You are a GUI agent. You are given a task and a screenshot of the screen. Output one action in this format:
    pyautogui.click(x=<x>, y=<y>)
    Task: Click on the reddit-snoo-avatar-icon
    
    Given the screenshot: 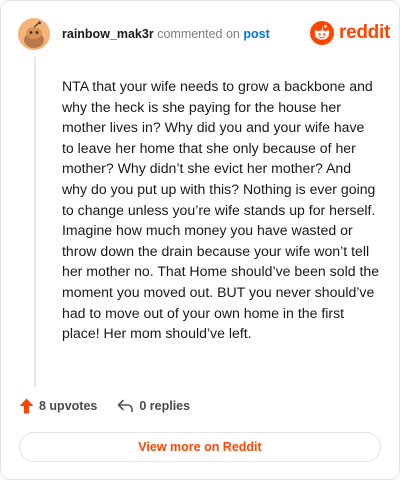 What is the action you would take?
    pyautogui.click(x=34, y=34)
    